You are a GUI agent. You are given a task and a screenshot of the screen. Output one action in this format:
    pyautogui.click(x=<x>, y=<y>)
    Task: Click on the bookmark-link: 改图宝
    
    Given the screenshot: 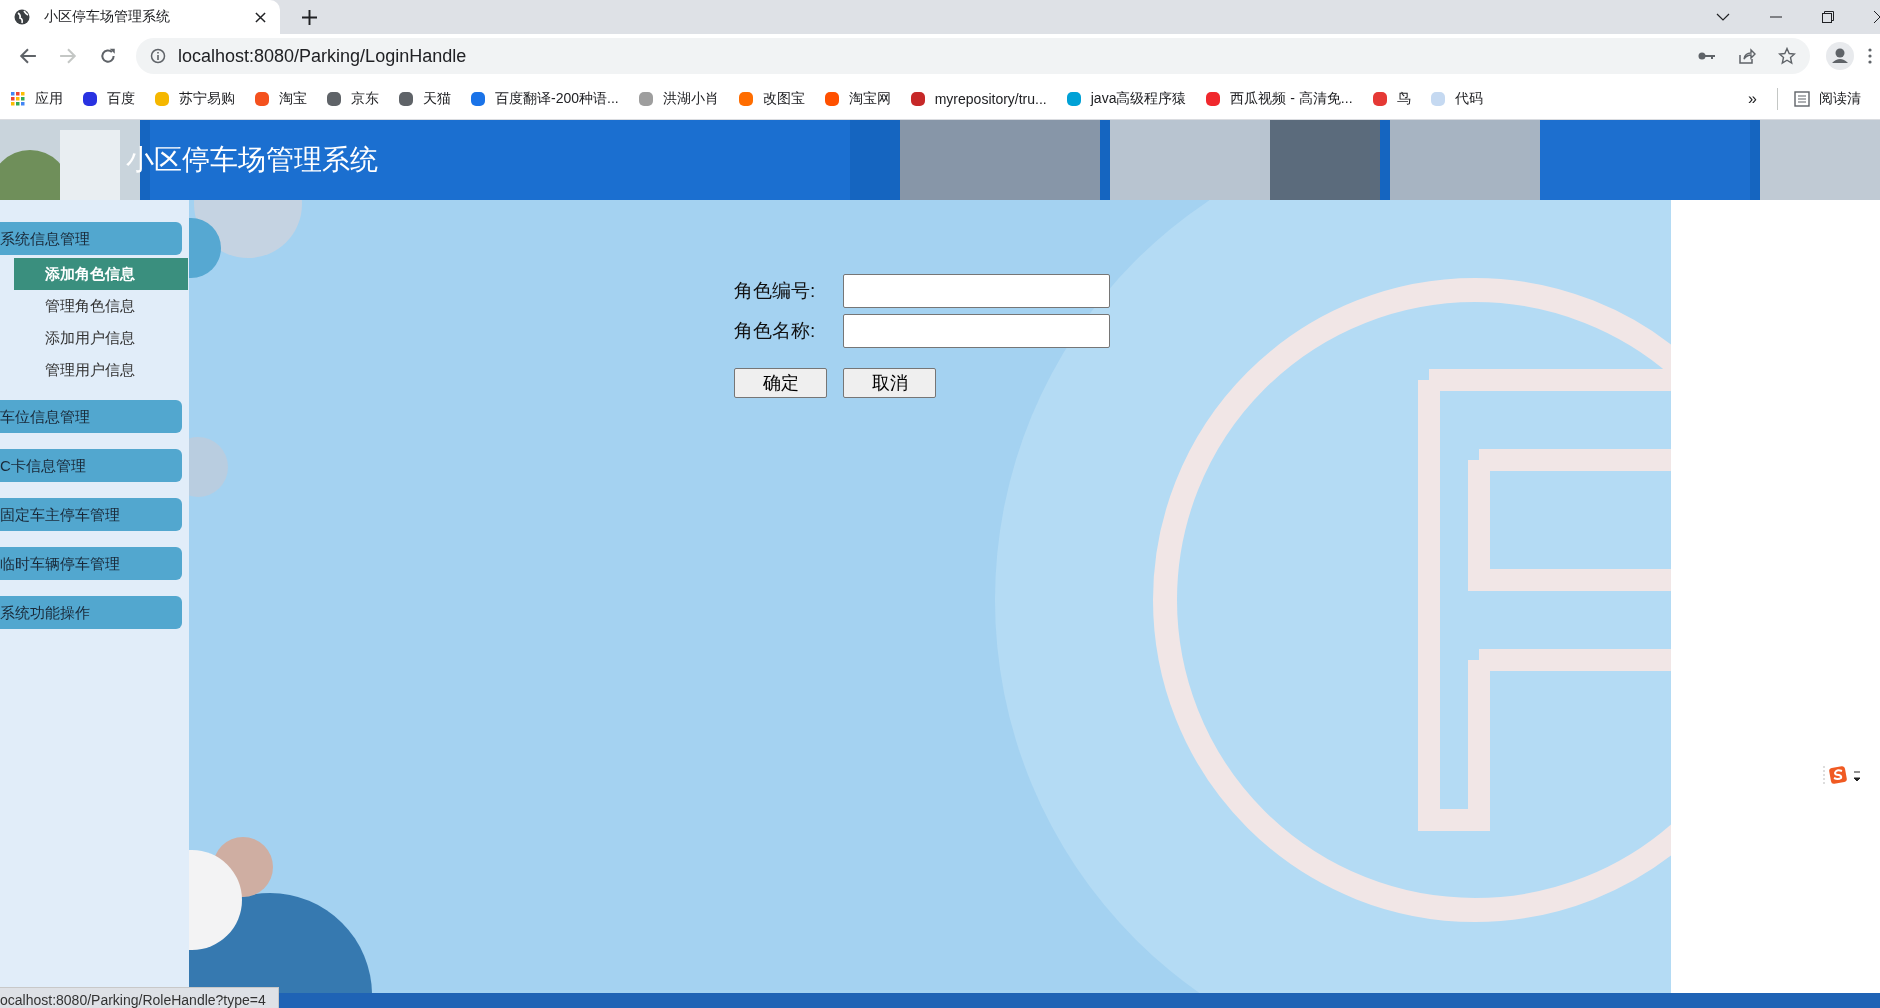 What is the action you would take?
    pyautogui.click(x=783, y=98)
    